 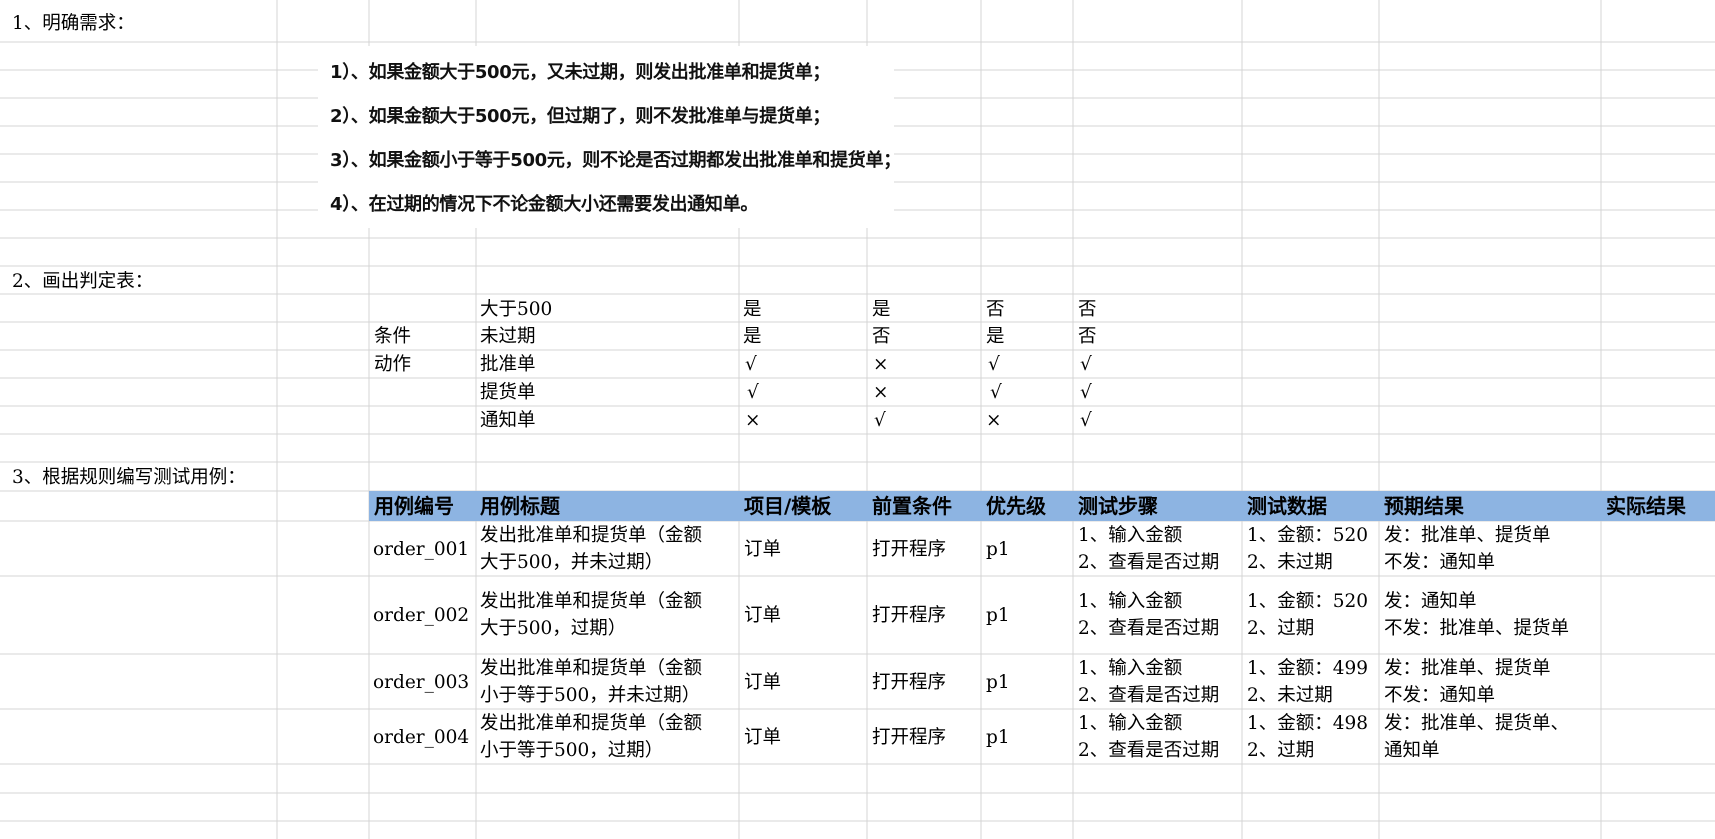 I want to click on decision-row-label: 提货单, so click(x=508, y=392).